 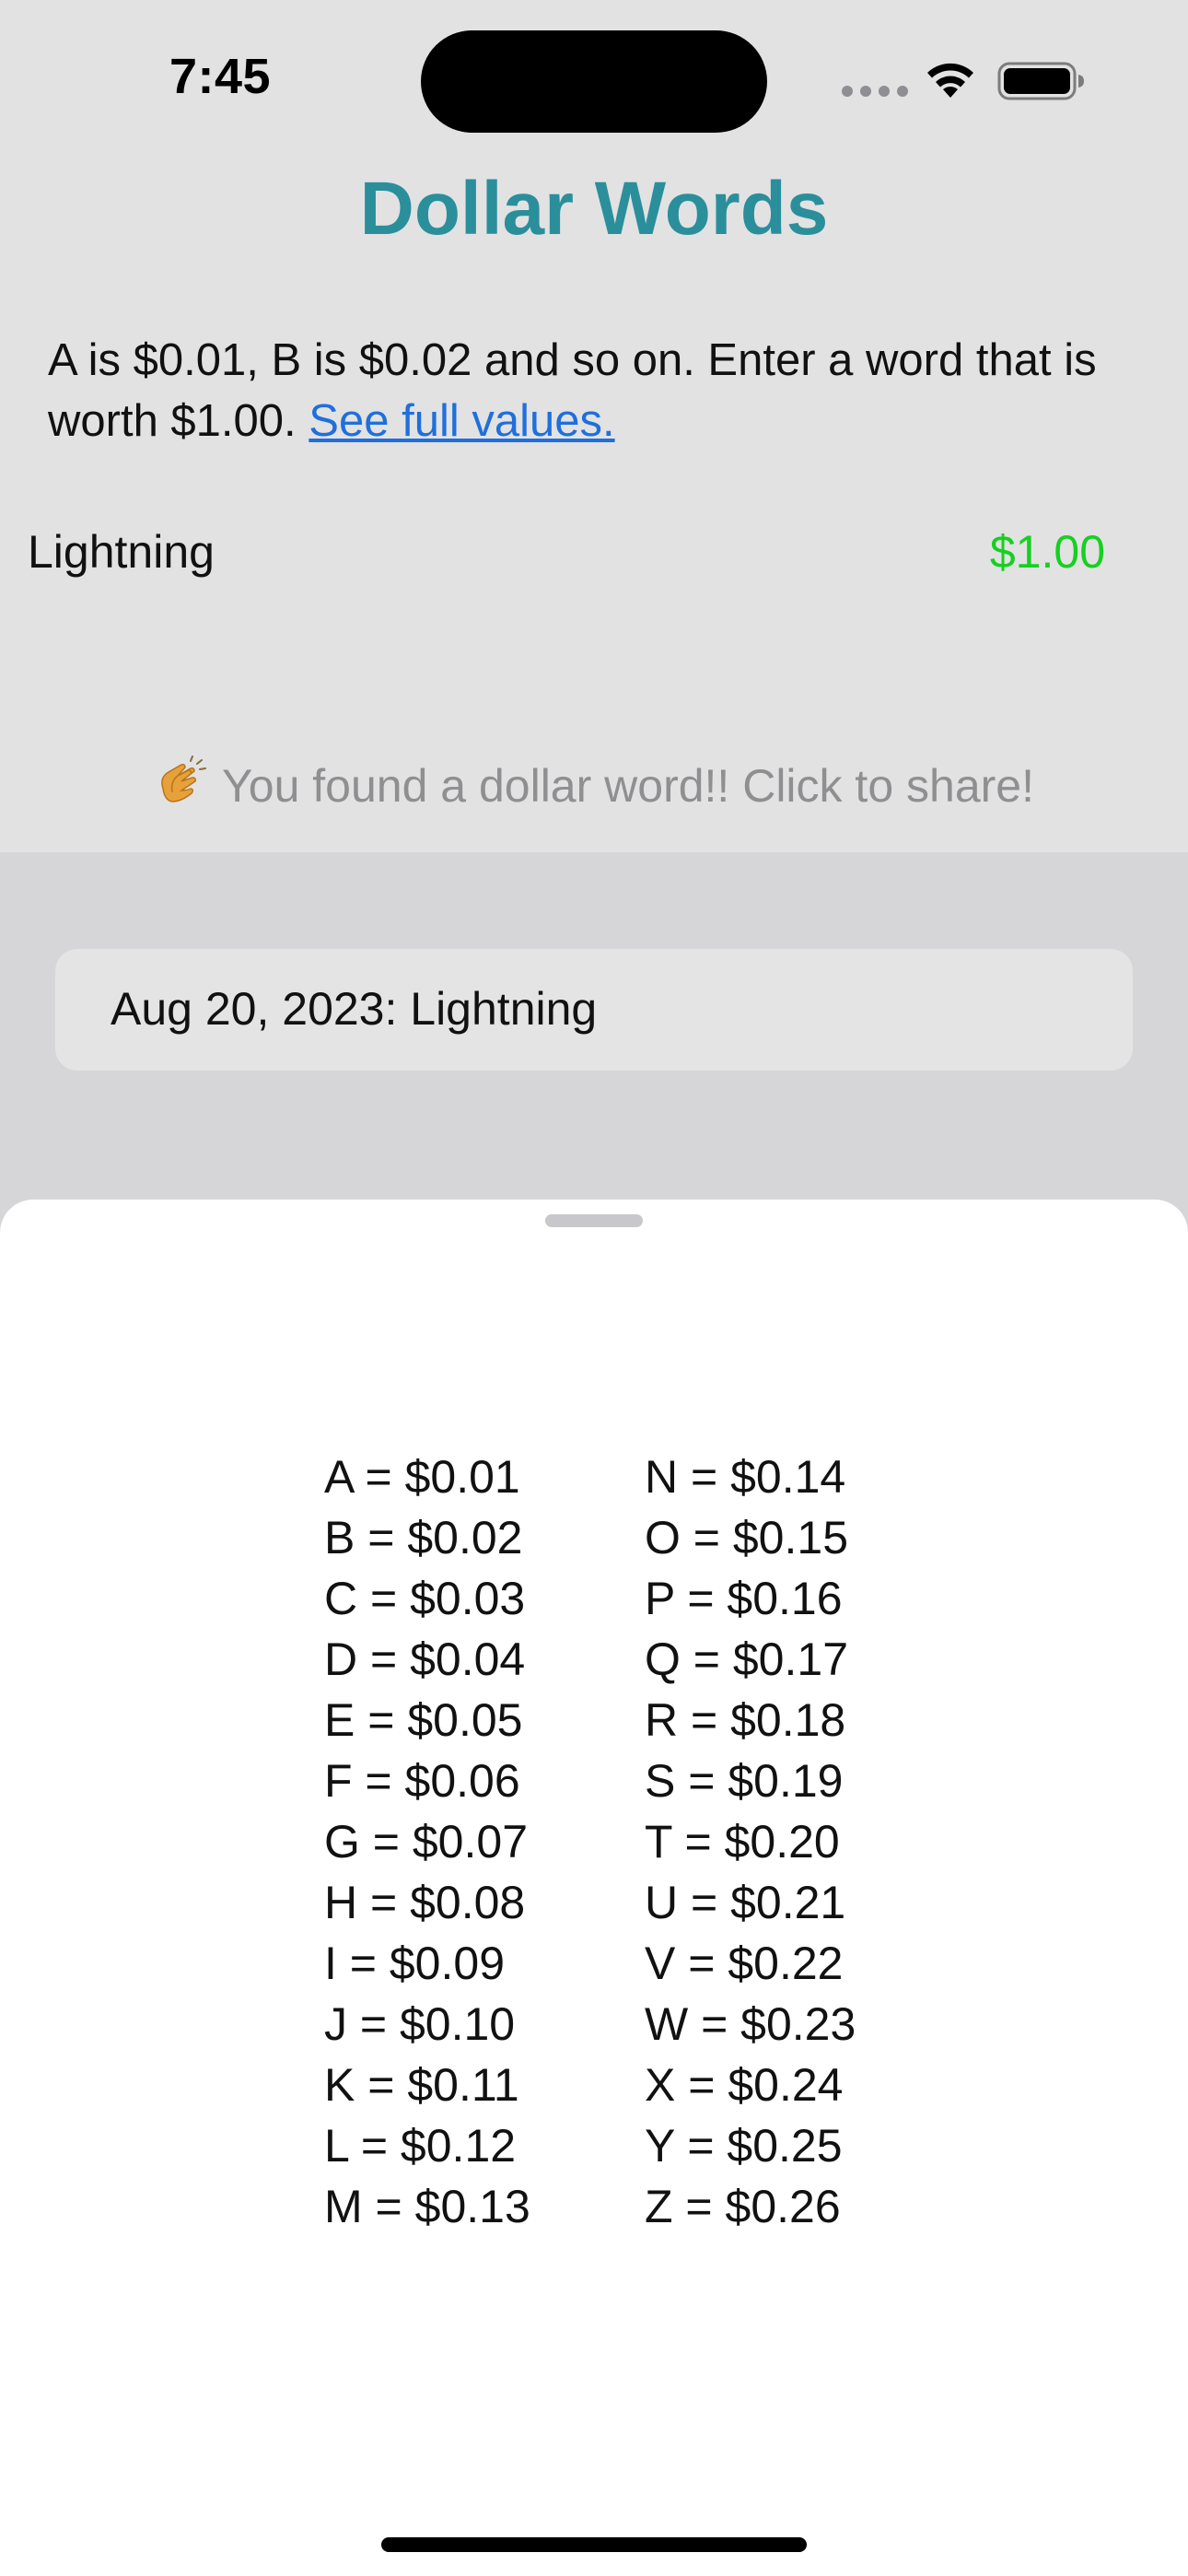 I want to click on letter-value-item: Q = $0.17, so click(x=746, y=1659).